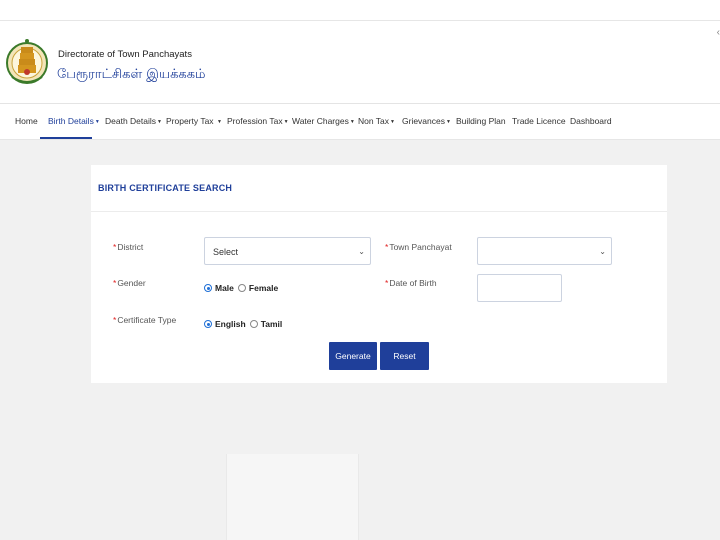  Describe the element at coordinates (263, 288) in the screenshot. I see `gender-female-label: Female` at that location.